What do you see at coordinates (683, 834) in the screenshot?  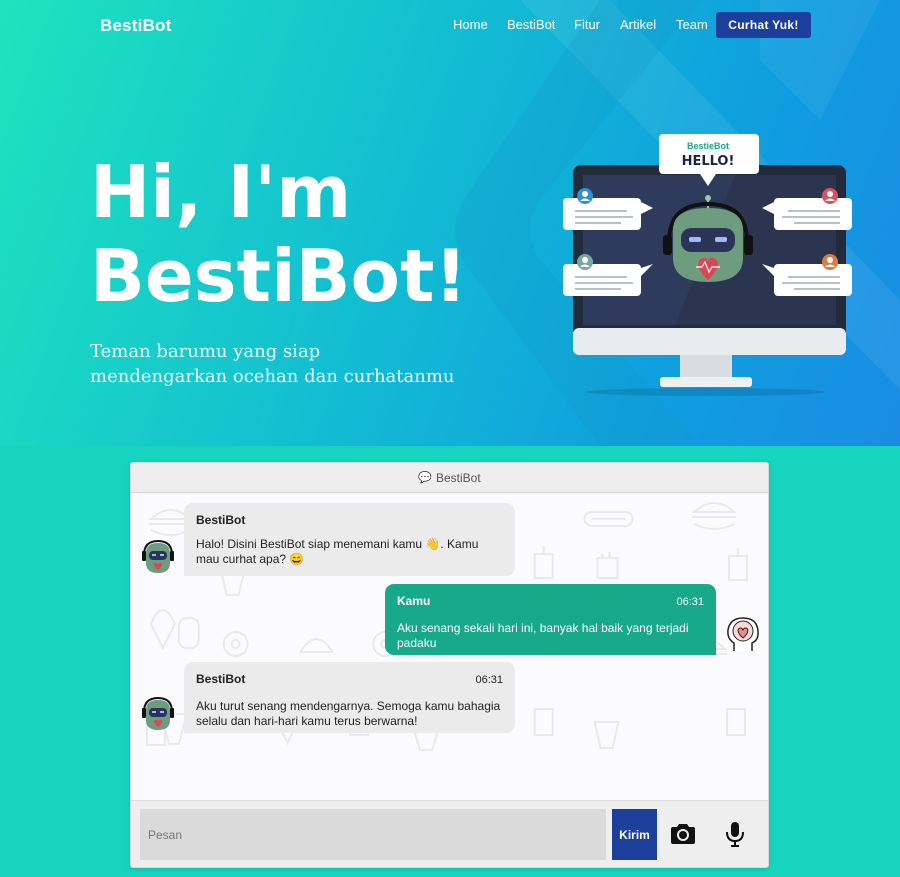 I see `camera-icon` at bounding box center [683, 834].